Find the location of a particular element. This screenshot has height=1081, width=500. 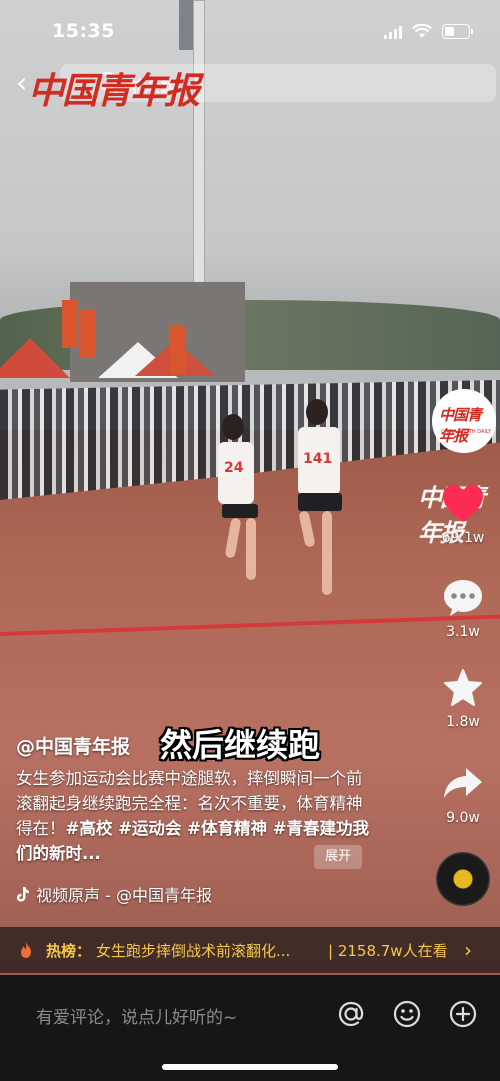

fire-icon is located at coordinates (26, 950).